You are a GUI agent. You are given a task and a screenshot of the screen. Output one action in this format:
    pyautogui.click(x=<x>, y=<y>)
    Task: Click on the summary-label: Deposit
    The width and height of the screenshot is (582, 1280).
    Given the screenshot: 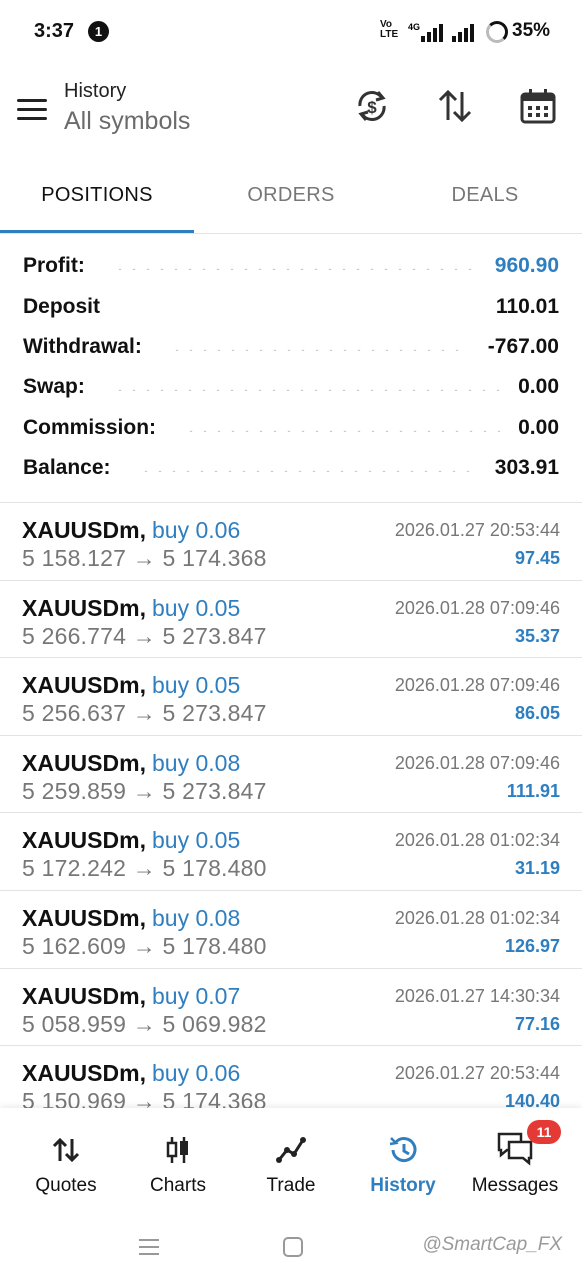 What is the action you would take?
    pyautogui.click(x=62, y=306)
    